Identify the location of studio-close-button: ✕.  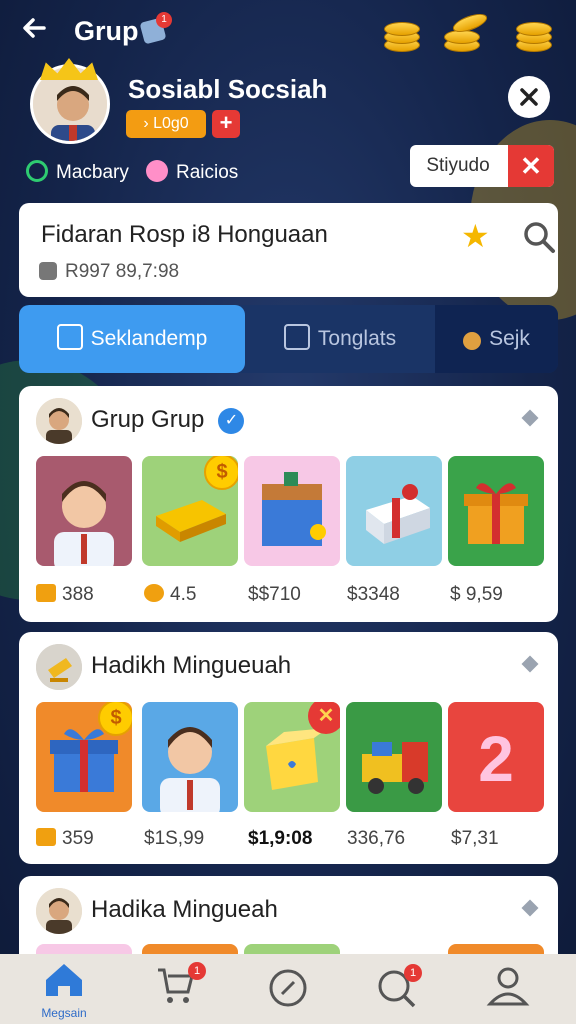
(531, 166).